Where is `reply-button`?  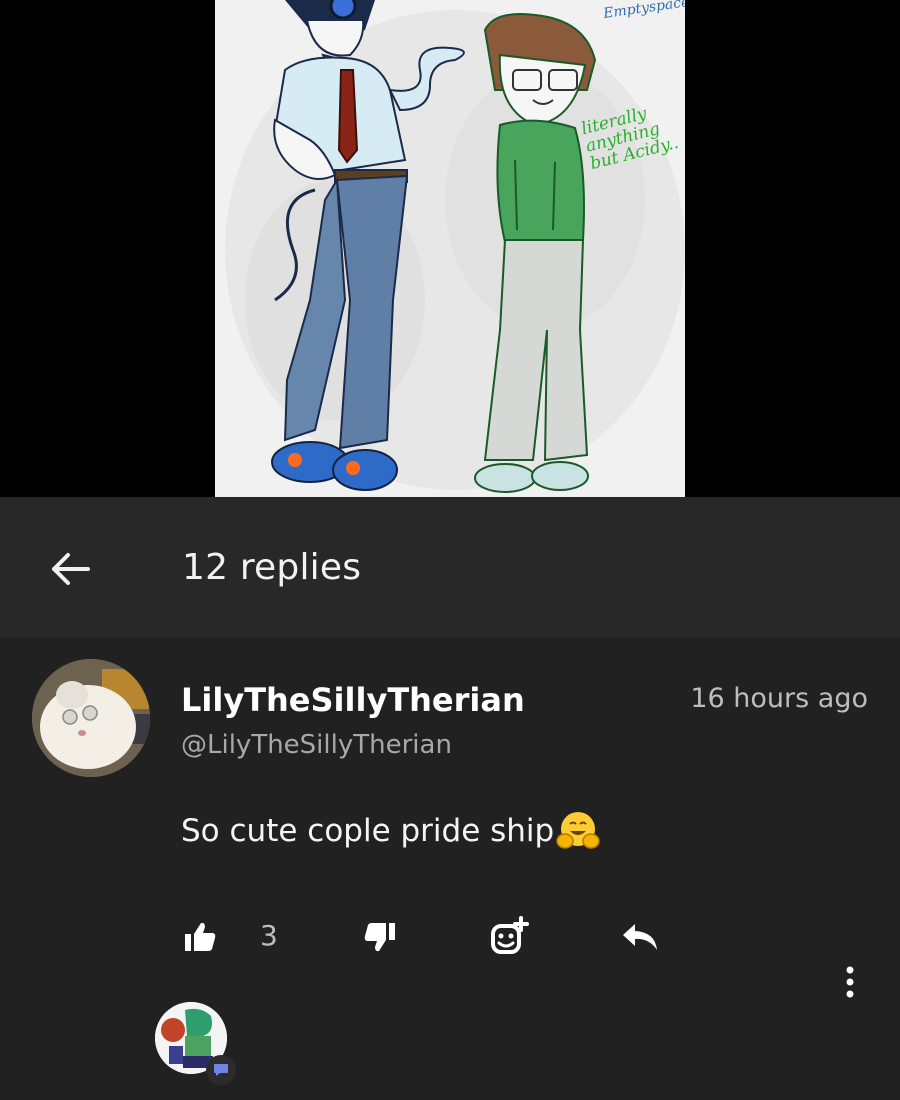 reply-button is located at coordinates (640, 937).